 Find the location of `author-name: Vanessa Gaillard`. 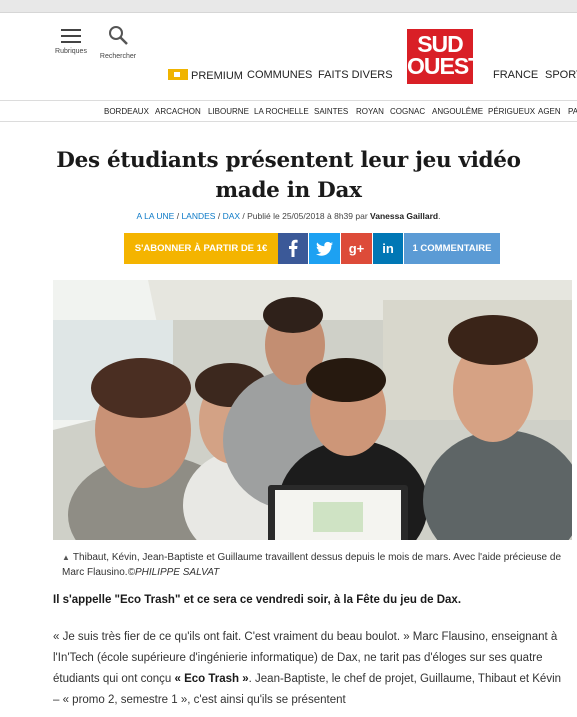

author-name: Vanessa Gaillard is located at coordinates (404, 216).